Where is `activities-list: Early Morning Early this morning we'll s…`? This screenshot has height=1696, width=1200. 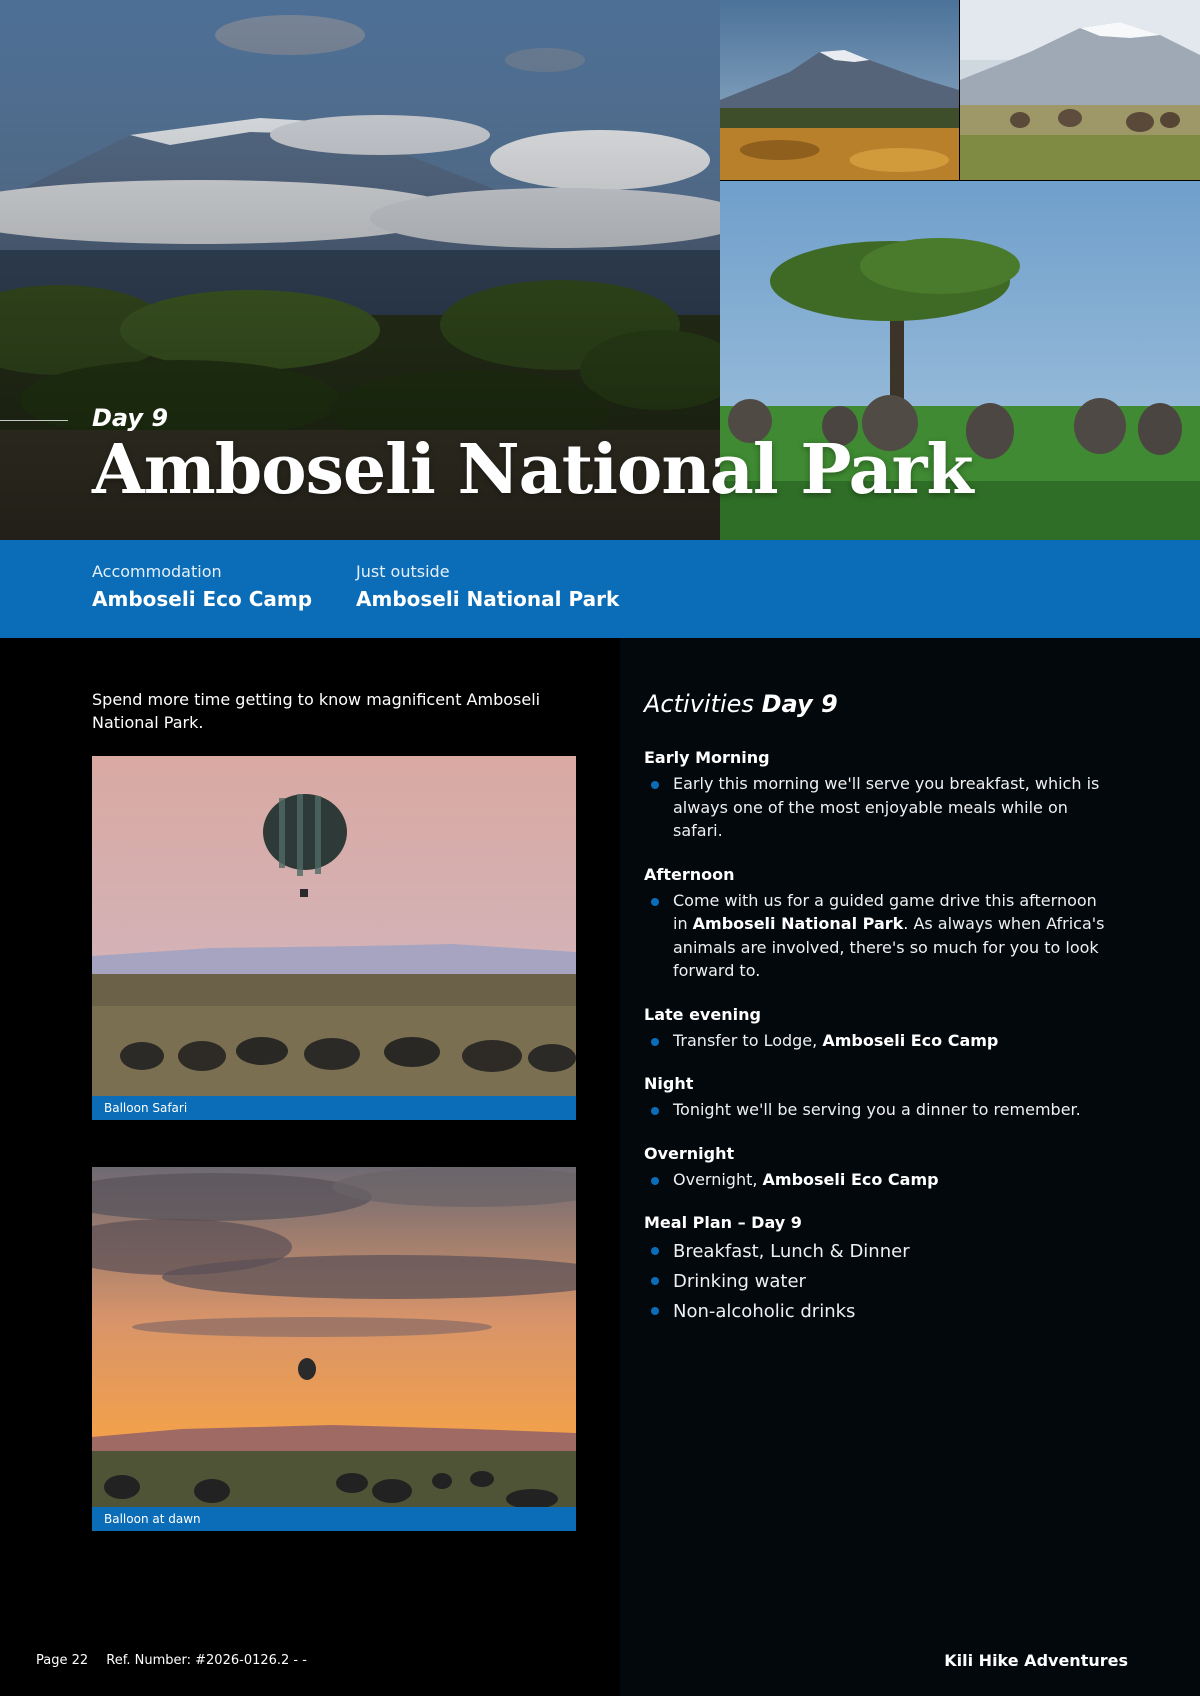 activities-list: Early Morning Early this morning we'll s… is located at coordinates (879, 1048).